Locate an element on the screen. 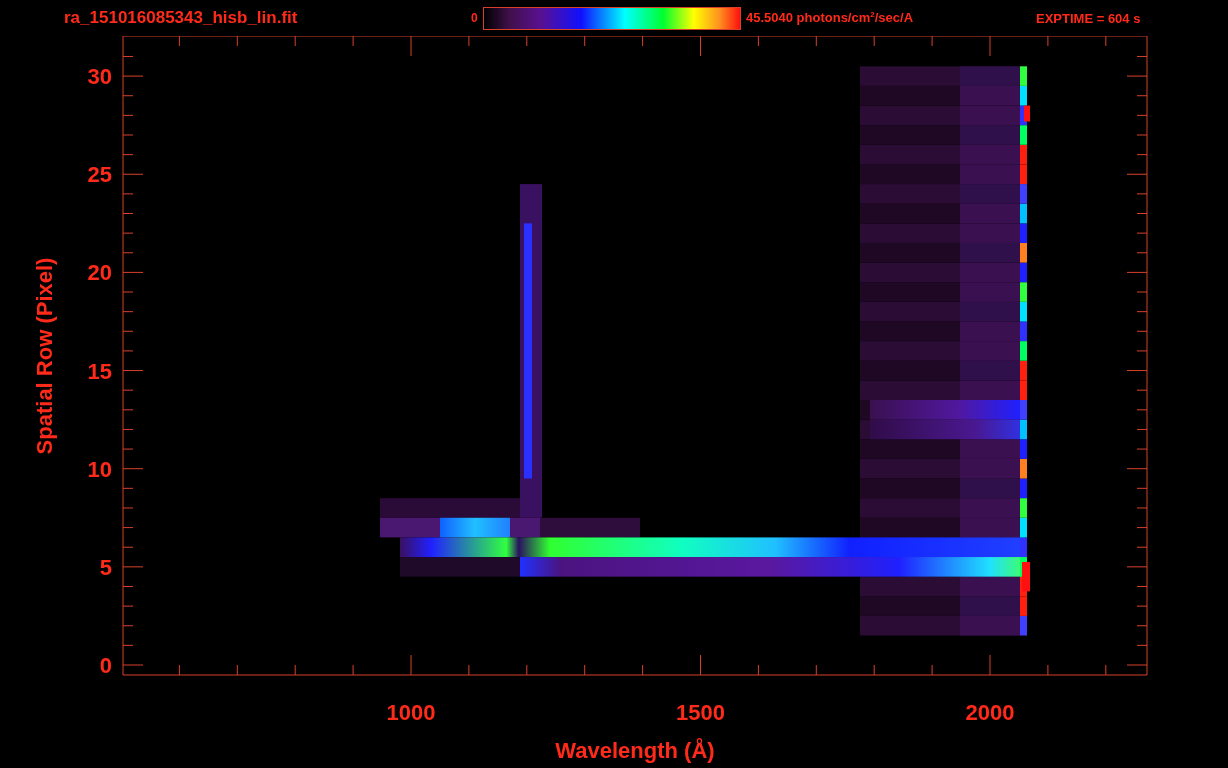  y-tick-label: 30 is located at coordinates (99, 77).